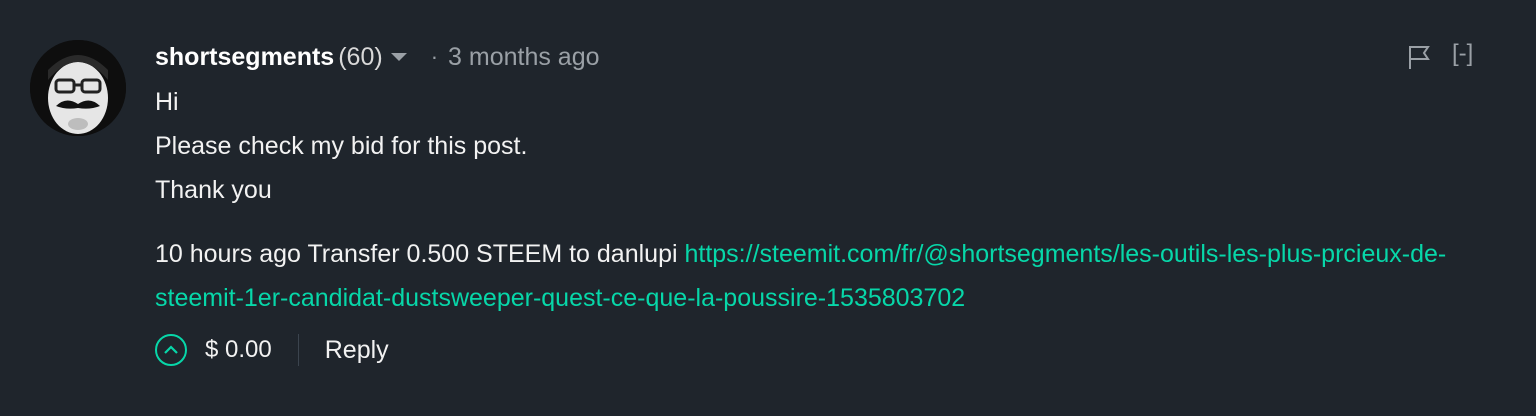 This screenshot has height=416, width=1536. What do you see at coordinates (78, 88) in the screenshot?
I see `avatar` at bounding box center [78, 88].